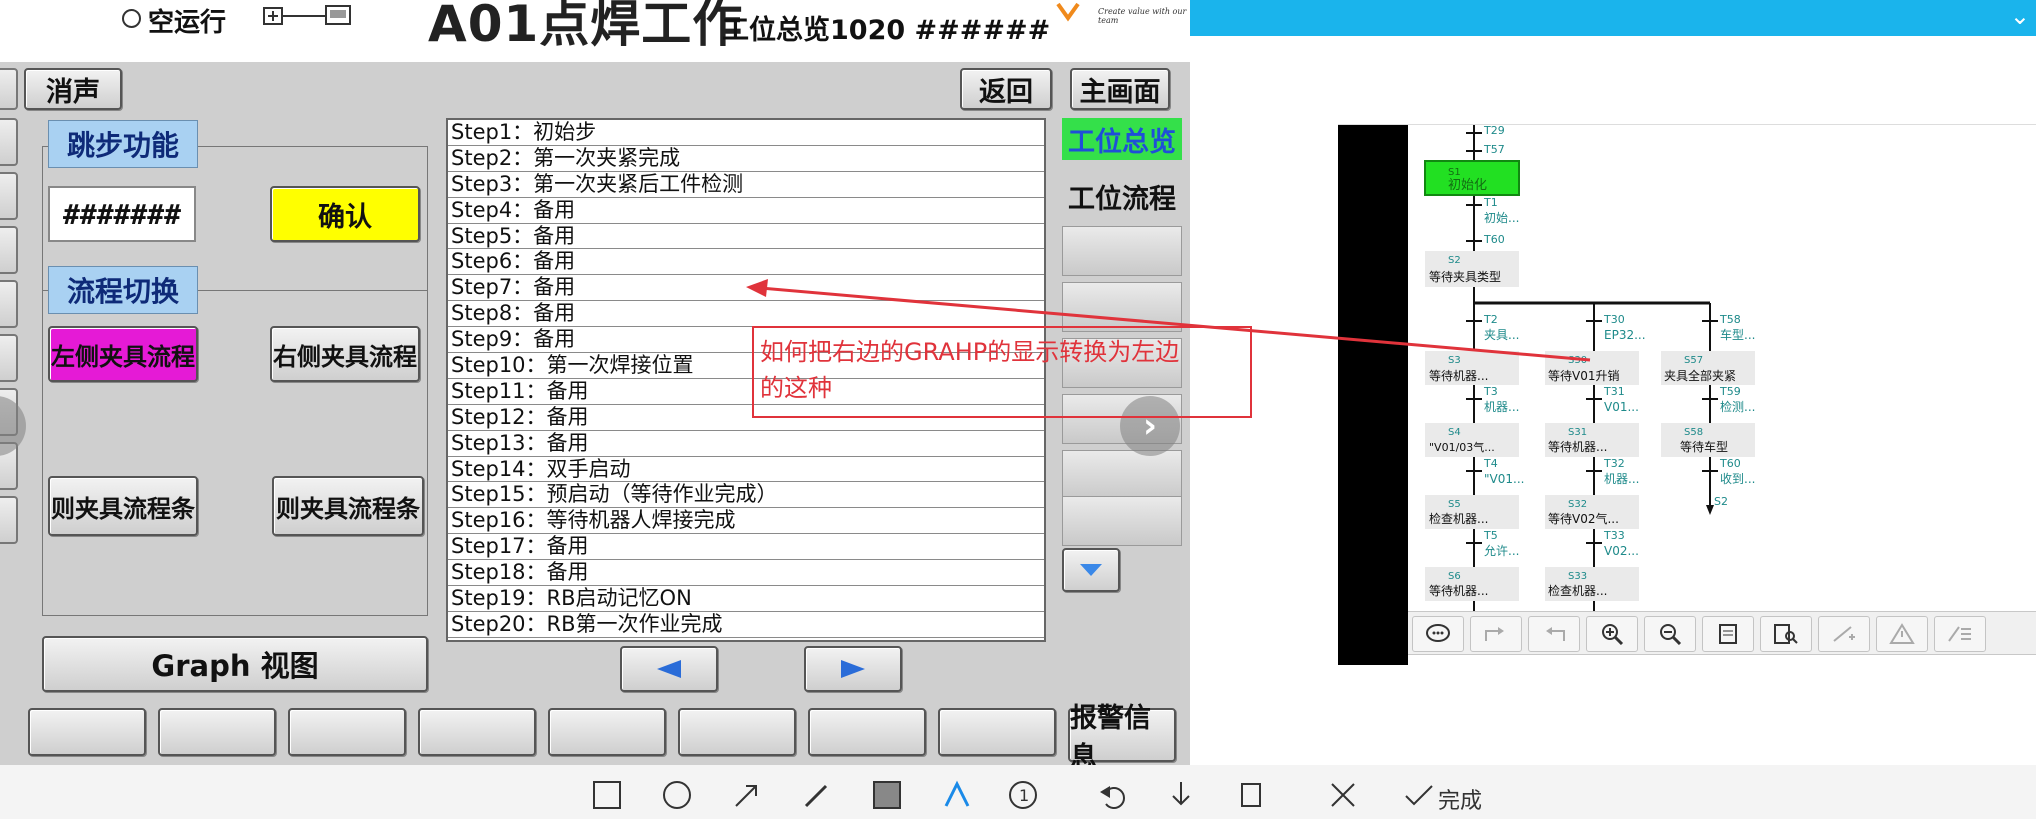 The height and width of the screenshot is (819, 2036). I want to click on svg-text: 1, so click(1024, 795).